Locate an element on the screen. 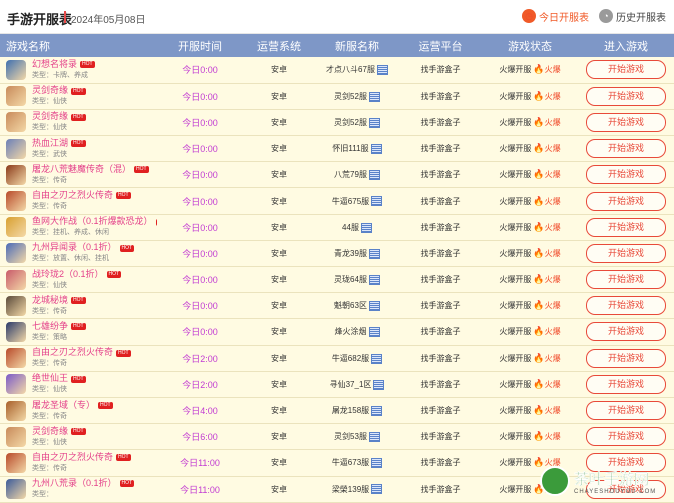  game-name-link: 九州八荒录（0.1折） is located at coordinates (74, 483).